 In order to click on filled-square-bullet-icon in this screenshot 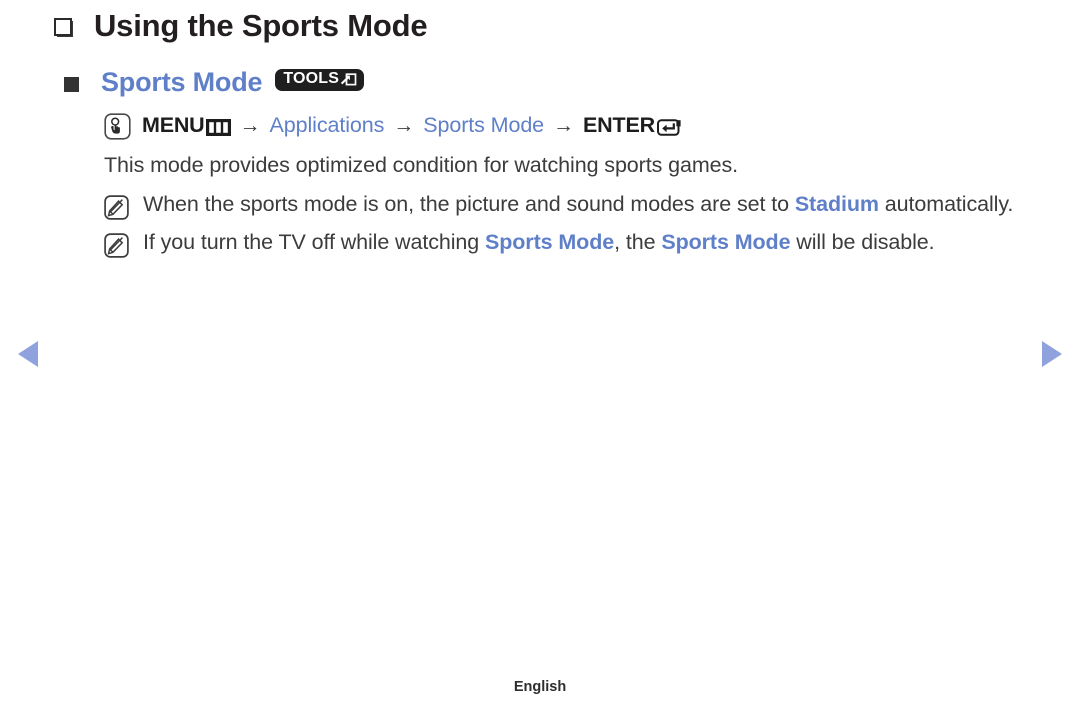, I will do `click(71, 84)`.